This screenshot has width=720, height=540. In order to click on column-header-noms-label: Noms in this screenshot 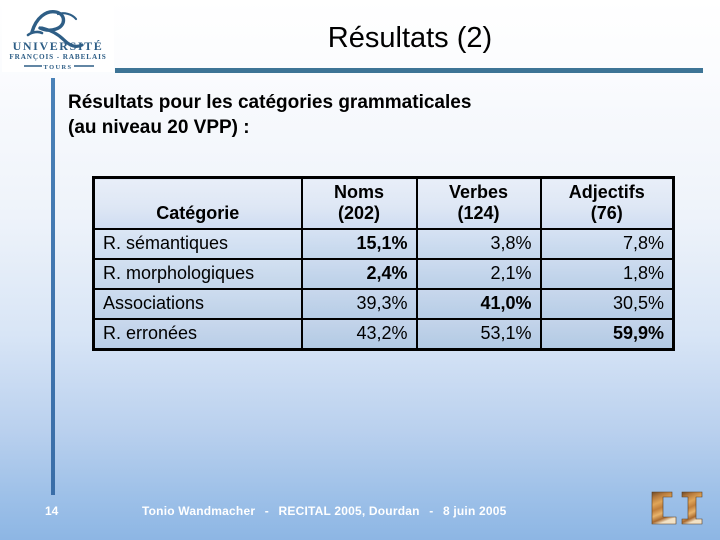, I will do `click(358, 192)`.